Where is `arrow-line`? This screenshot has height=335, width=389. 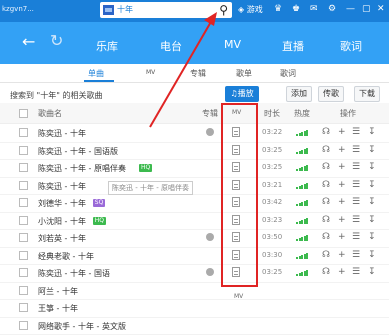
arrow-line is located at coordinates (181, 73).